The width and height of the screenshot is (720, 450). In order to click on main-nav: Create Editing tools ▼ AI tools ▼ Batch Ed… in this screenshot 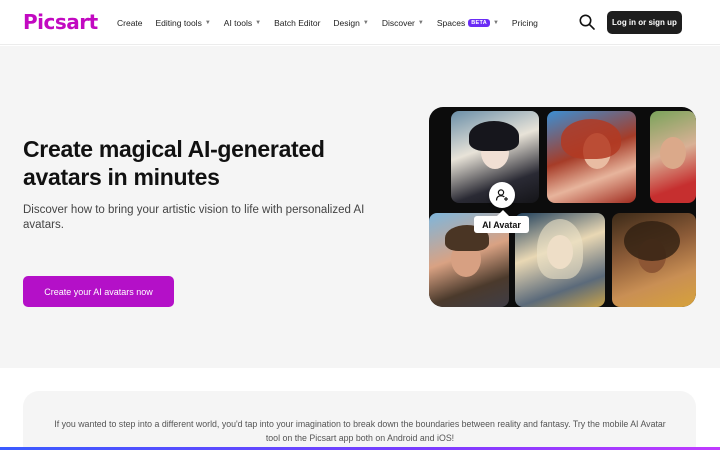, I will do `click(334, 22)`.